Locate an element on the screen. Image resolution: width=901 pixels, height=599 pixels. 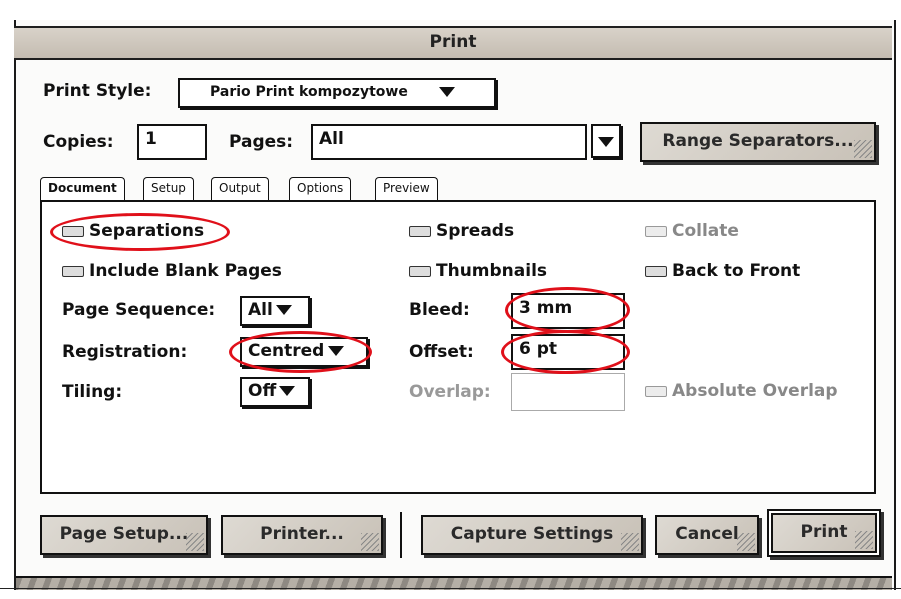
pages-label: Pages: is located at coordinates (261, 142).